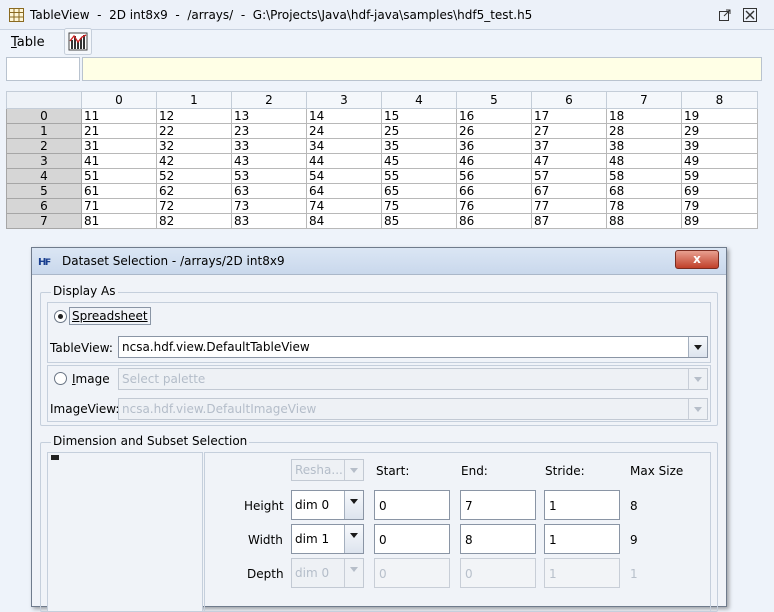  I want to click on table-cell: 46, so click(494, 161).